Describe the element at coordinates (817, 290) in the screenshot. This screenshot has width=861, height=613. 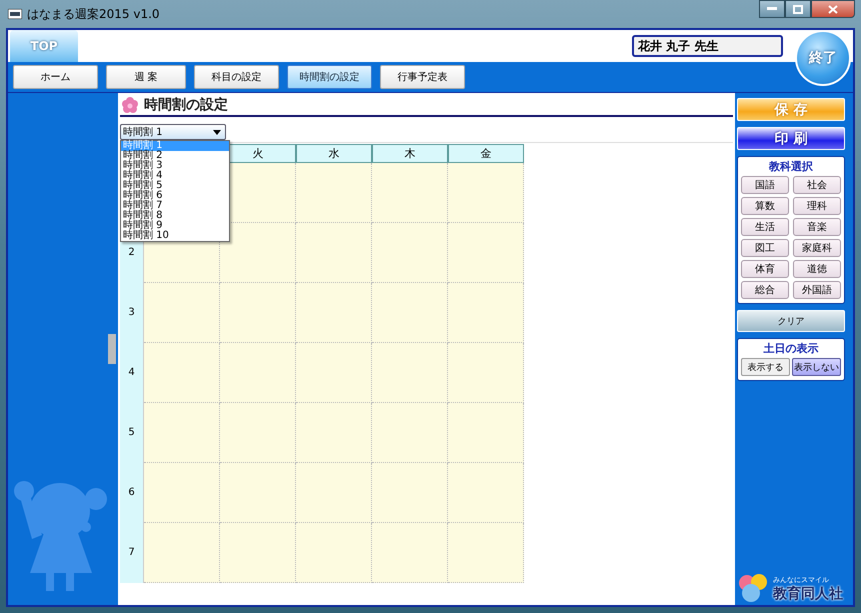
I see `subject-button: 外国語` at that location.